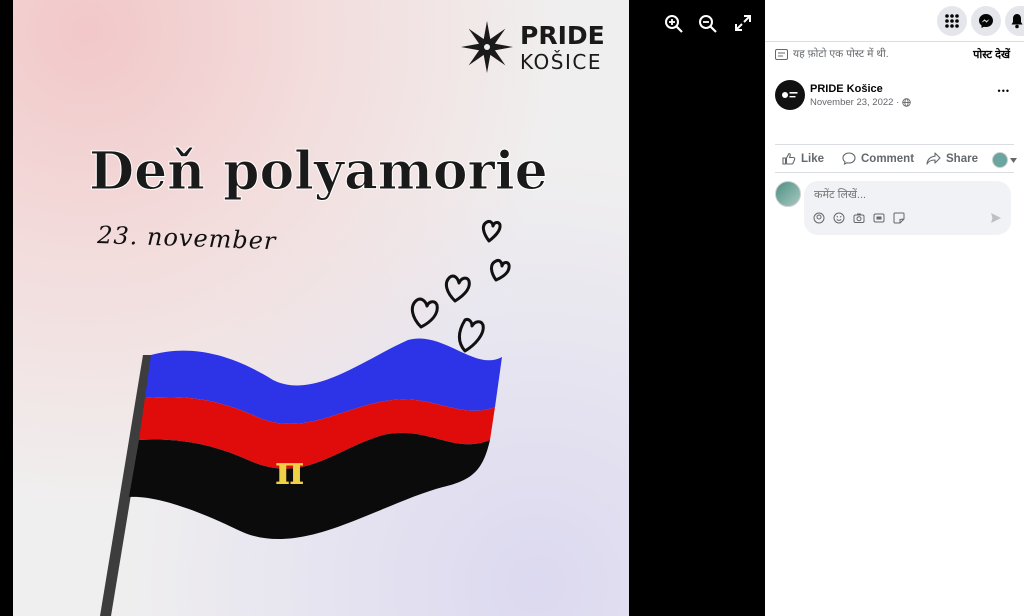 The width and height of the screenshot is (1024, 616). I want to click on menu-grid-button, so click(952, 21).